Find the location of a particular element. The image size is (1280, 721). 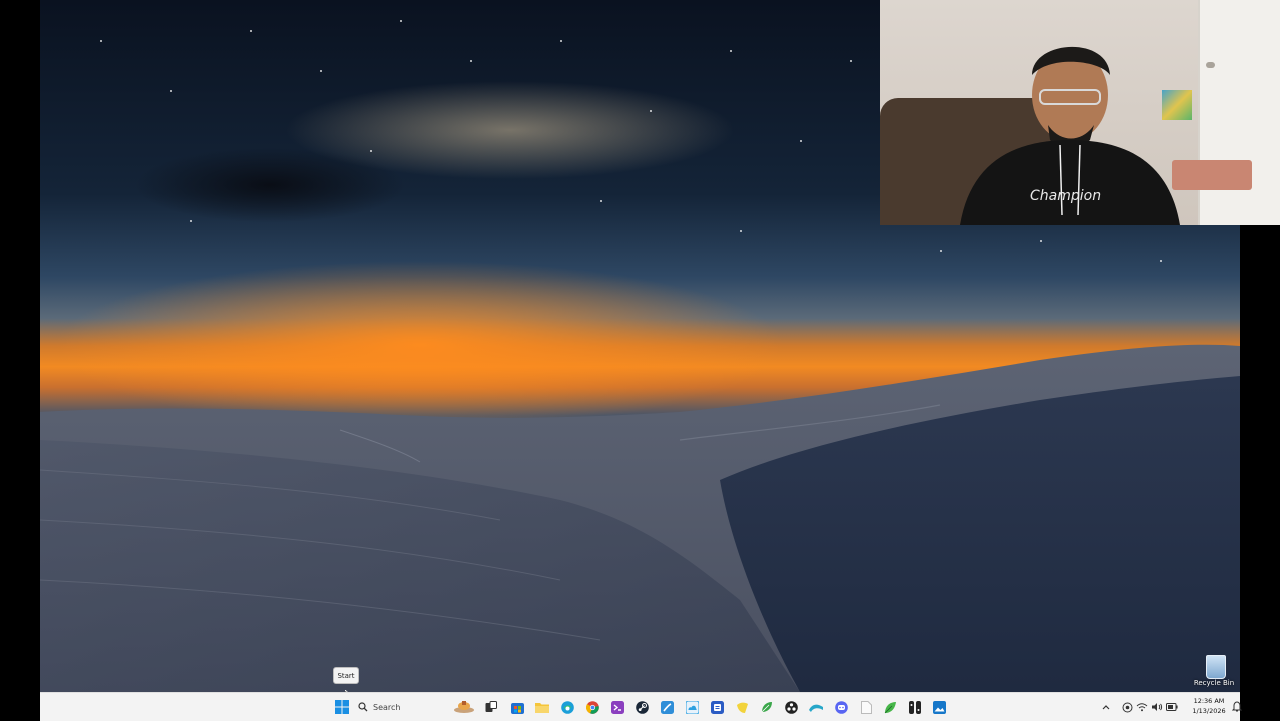

sticky-notes-icon is located at coordinates (742, 707).